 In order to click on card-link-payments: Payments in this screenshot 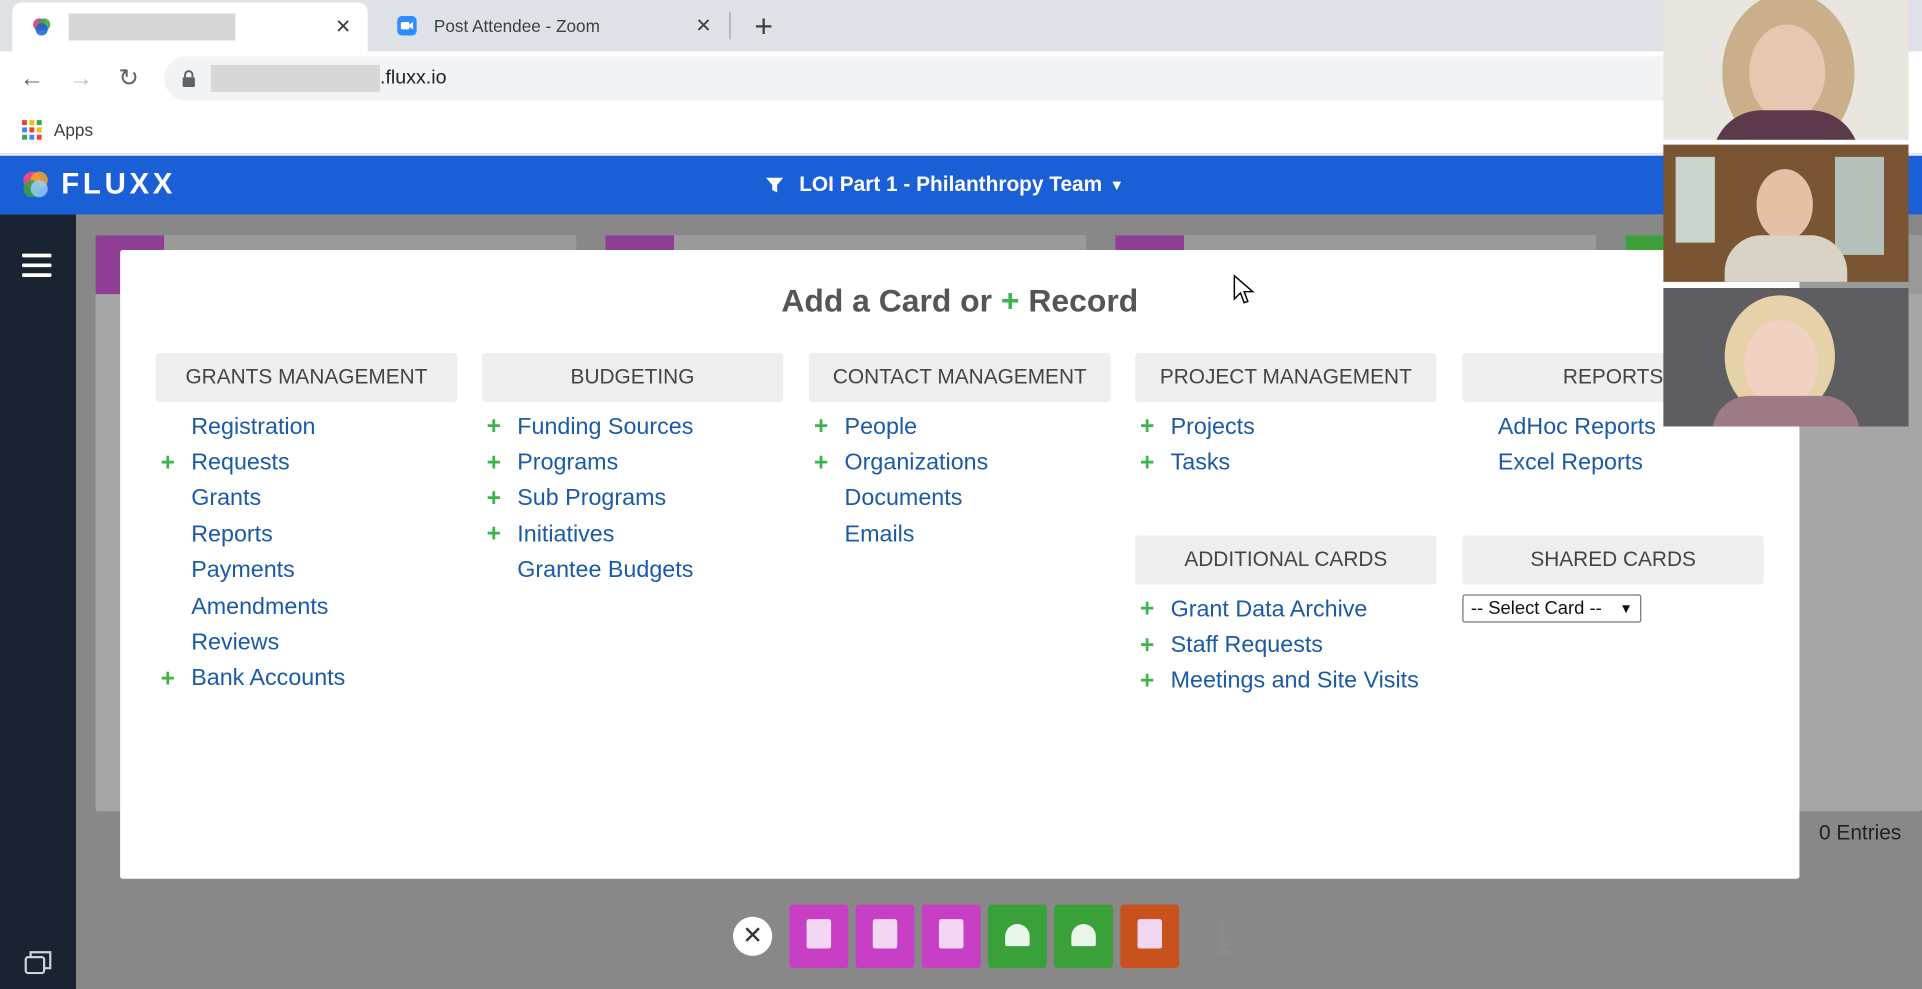, I will do `click(307, 571)`.